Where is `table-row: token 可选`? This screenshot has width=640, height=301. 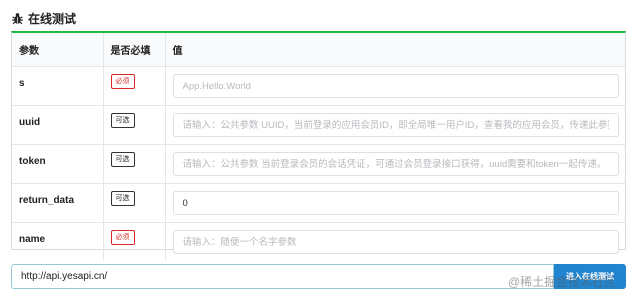
table-row: token 可选 is located at coordinates (318, 164).